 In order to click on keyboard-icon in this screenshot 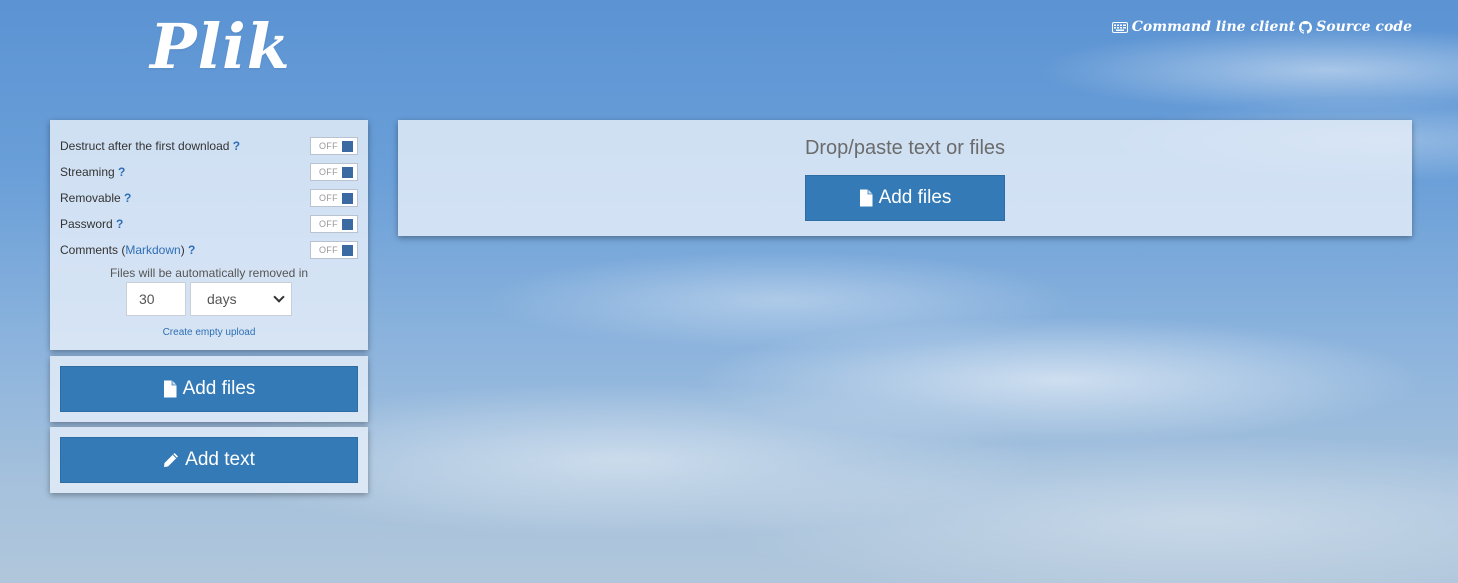, I will do `click(1119, 27)`.